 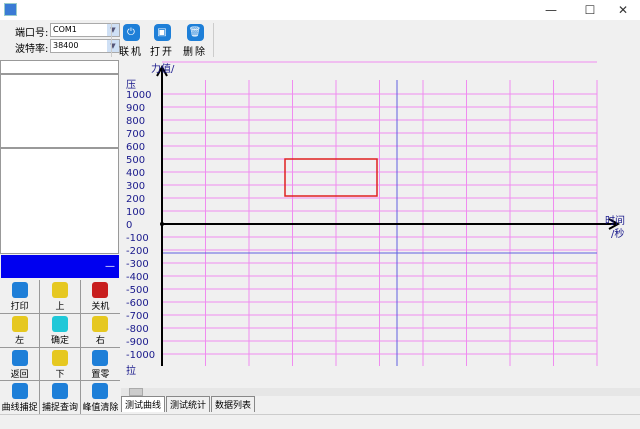 What do you see at coordinates (100, 408) in the screenshot?
I see `key-label: 峰值清除` at bounding box center [100, 408].